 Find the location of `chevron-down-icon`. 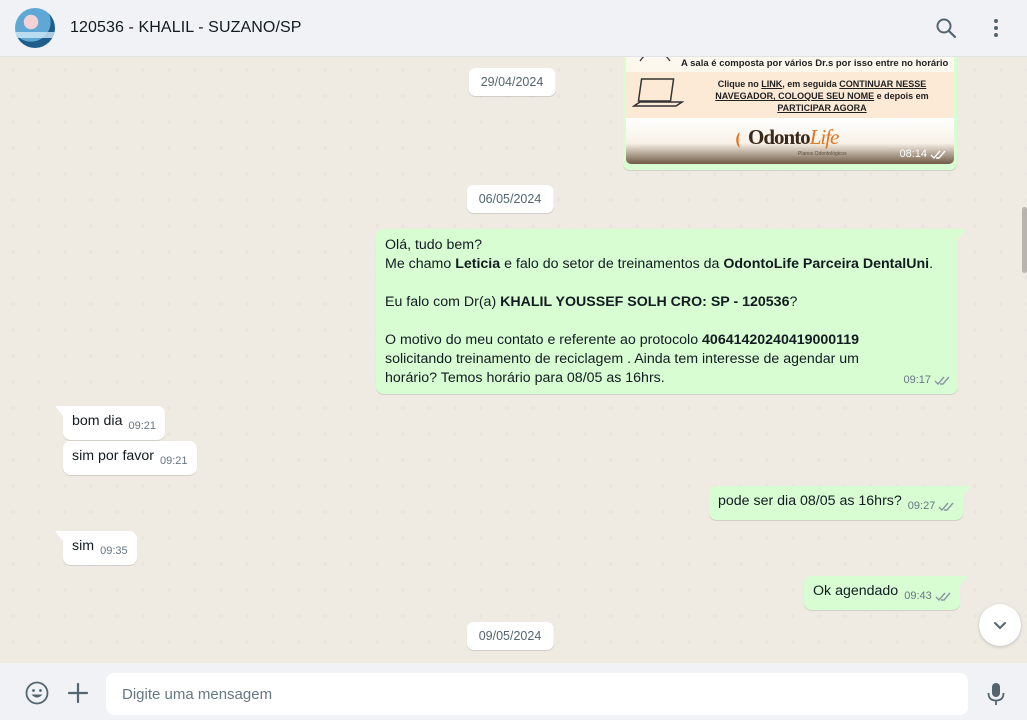

chevron-down-icon is located at coordinates (1000, 626).